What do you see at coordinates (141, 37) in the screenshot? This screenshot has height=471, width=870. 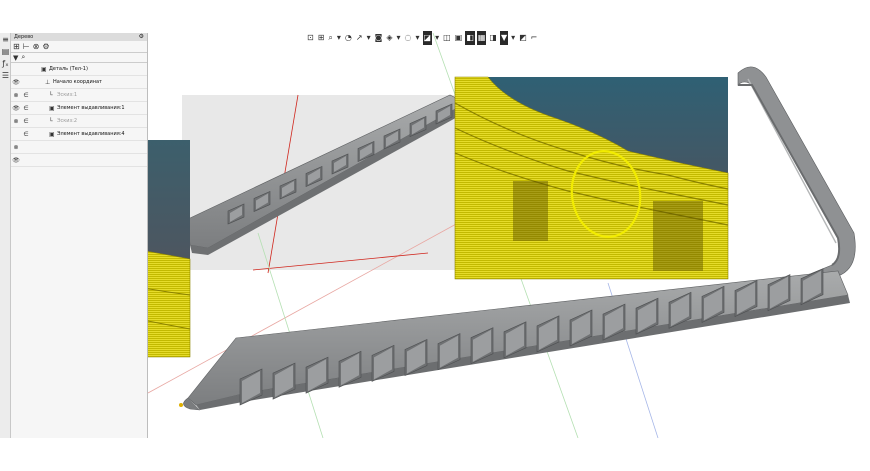 I see `gear-icon: ⚙` at bounding box center [141, 37].